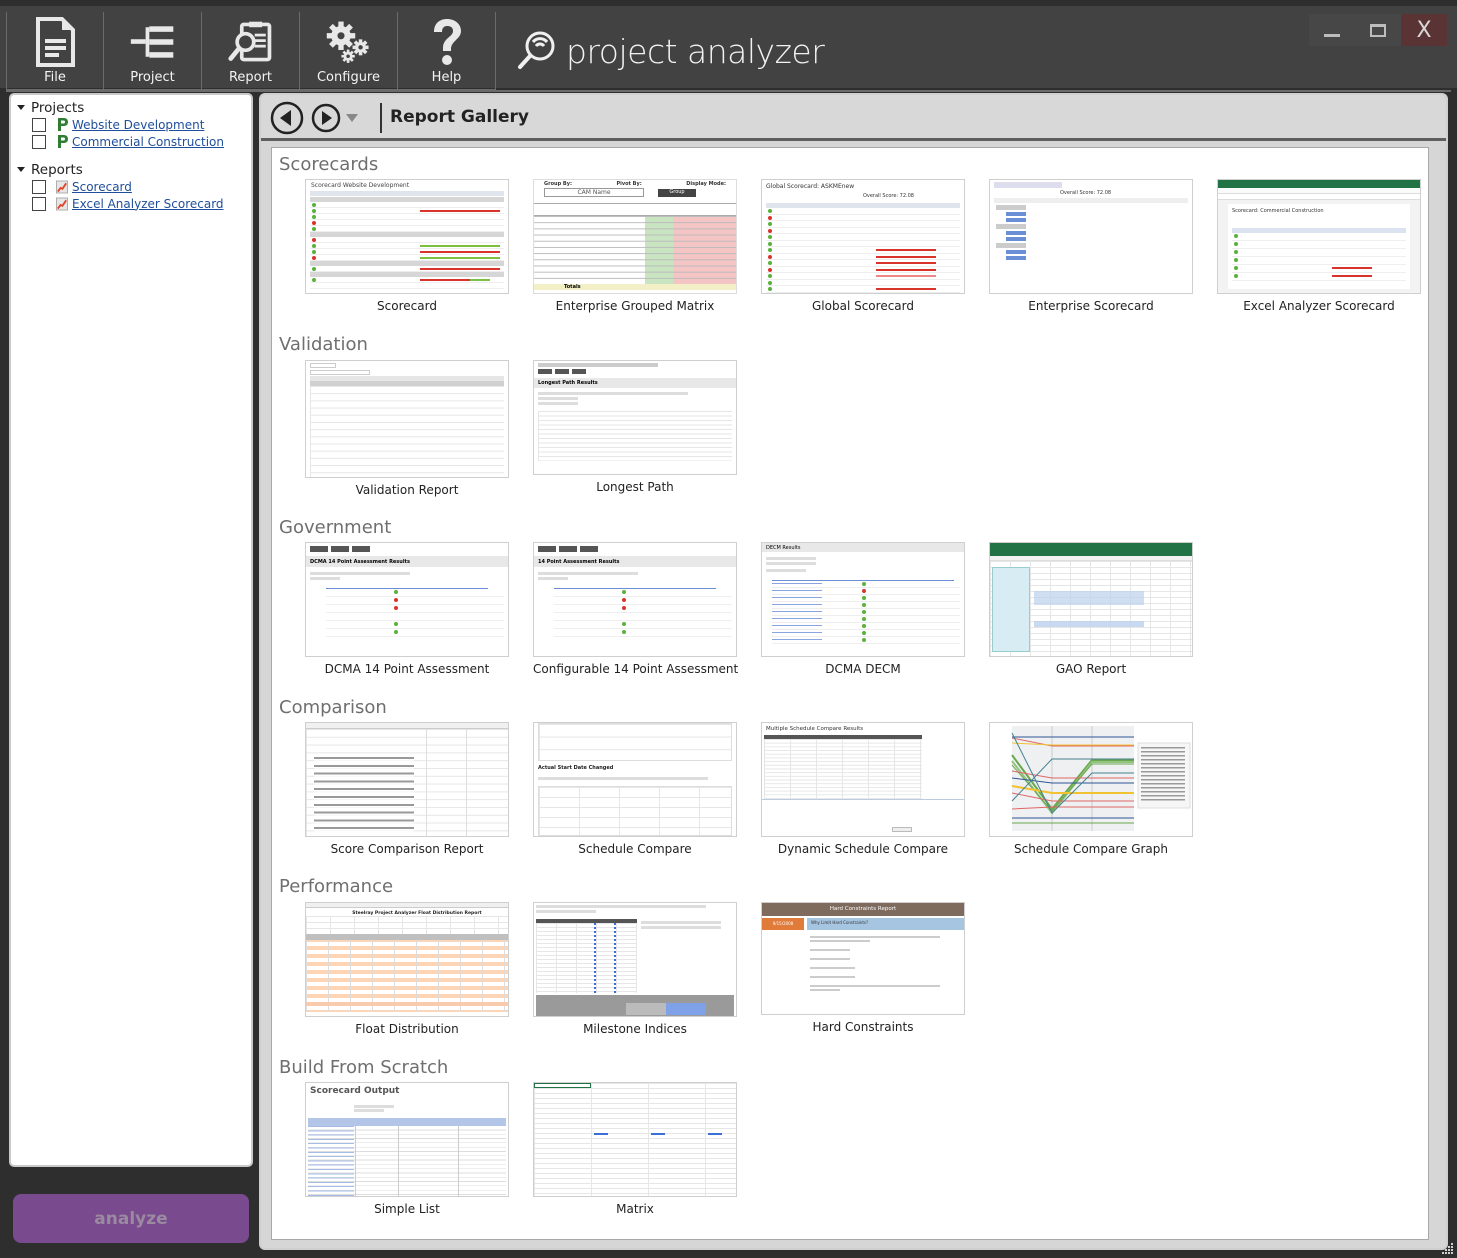 The width and height of the screenshot is (1457, 1258). I want to click on back-arrow-icon, so click(287, 118).